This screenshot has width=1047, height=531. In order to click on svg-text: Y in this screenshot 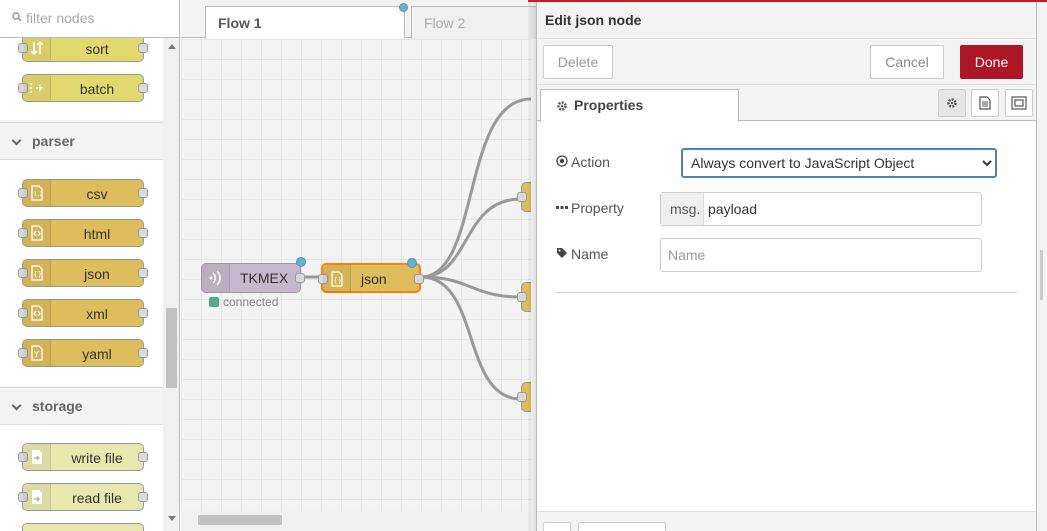, I will do `click(36, 354)`.